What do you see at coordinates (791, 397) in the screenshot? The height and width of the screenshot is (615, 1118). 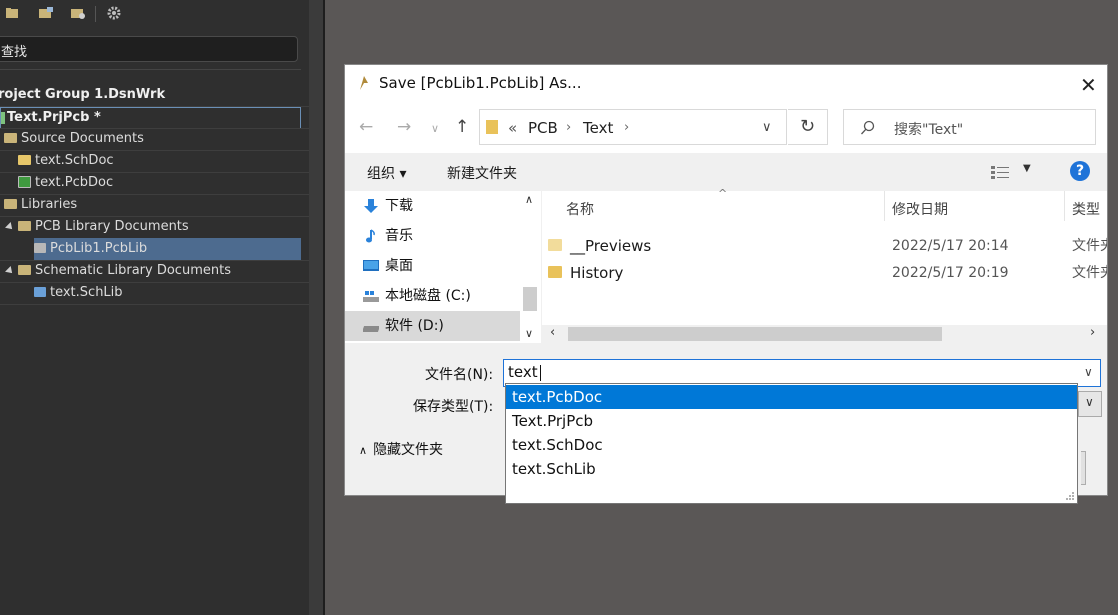 I see `autocomplete-option: text.PcbDoc` at bounding box center [791, 397].